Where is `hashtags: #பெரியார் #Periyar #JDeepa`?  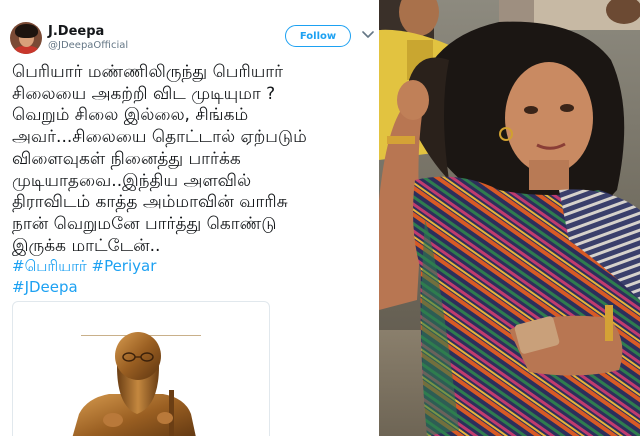
hashtags: #பெரியார் #Periyar #JDeepa is located at coordinates (84, 277).